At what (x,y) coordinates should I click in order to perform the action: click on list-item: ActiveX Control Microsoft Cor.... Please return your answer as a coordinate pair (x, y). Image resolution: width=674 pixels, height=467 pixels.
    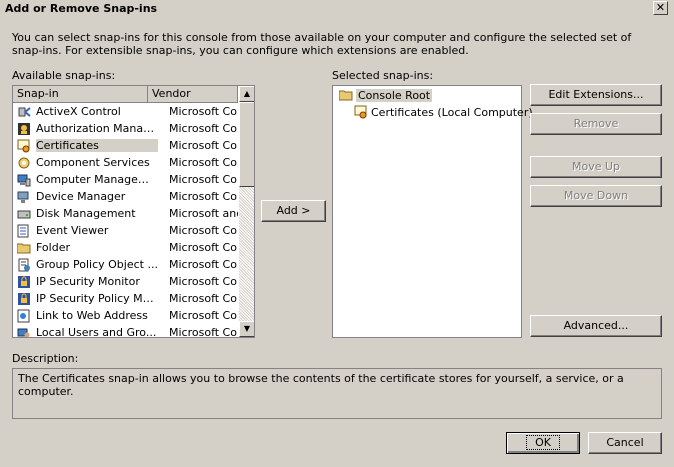
    Looking at the image, I should click on (125, 111).